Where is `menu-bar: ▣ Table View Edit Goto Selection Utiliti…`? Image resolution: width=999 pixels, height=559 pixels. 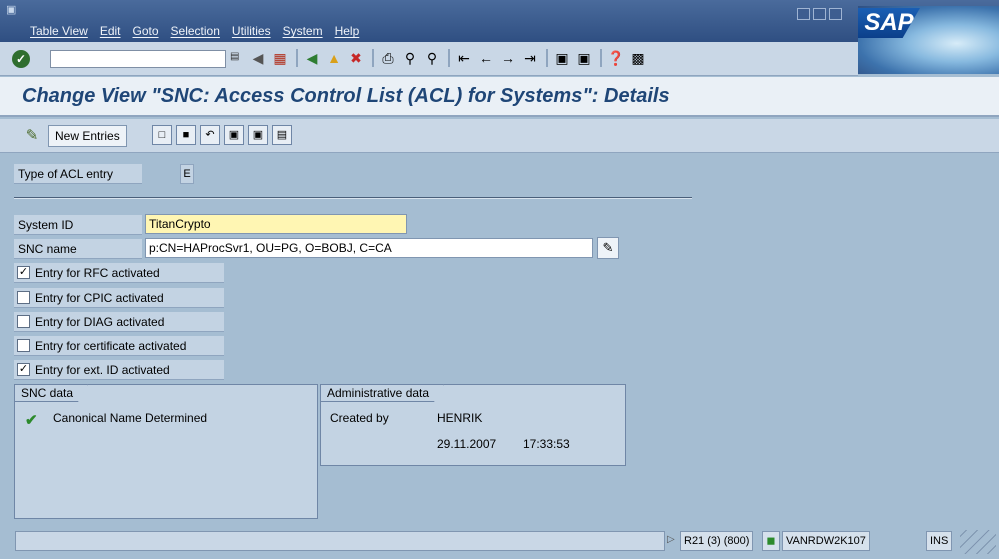 menu-bar: ▣ Table View Edit Goto Selection Utiliti… is located at coordinates (499, 21).